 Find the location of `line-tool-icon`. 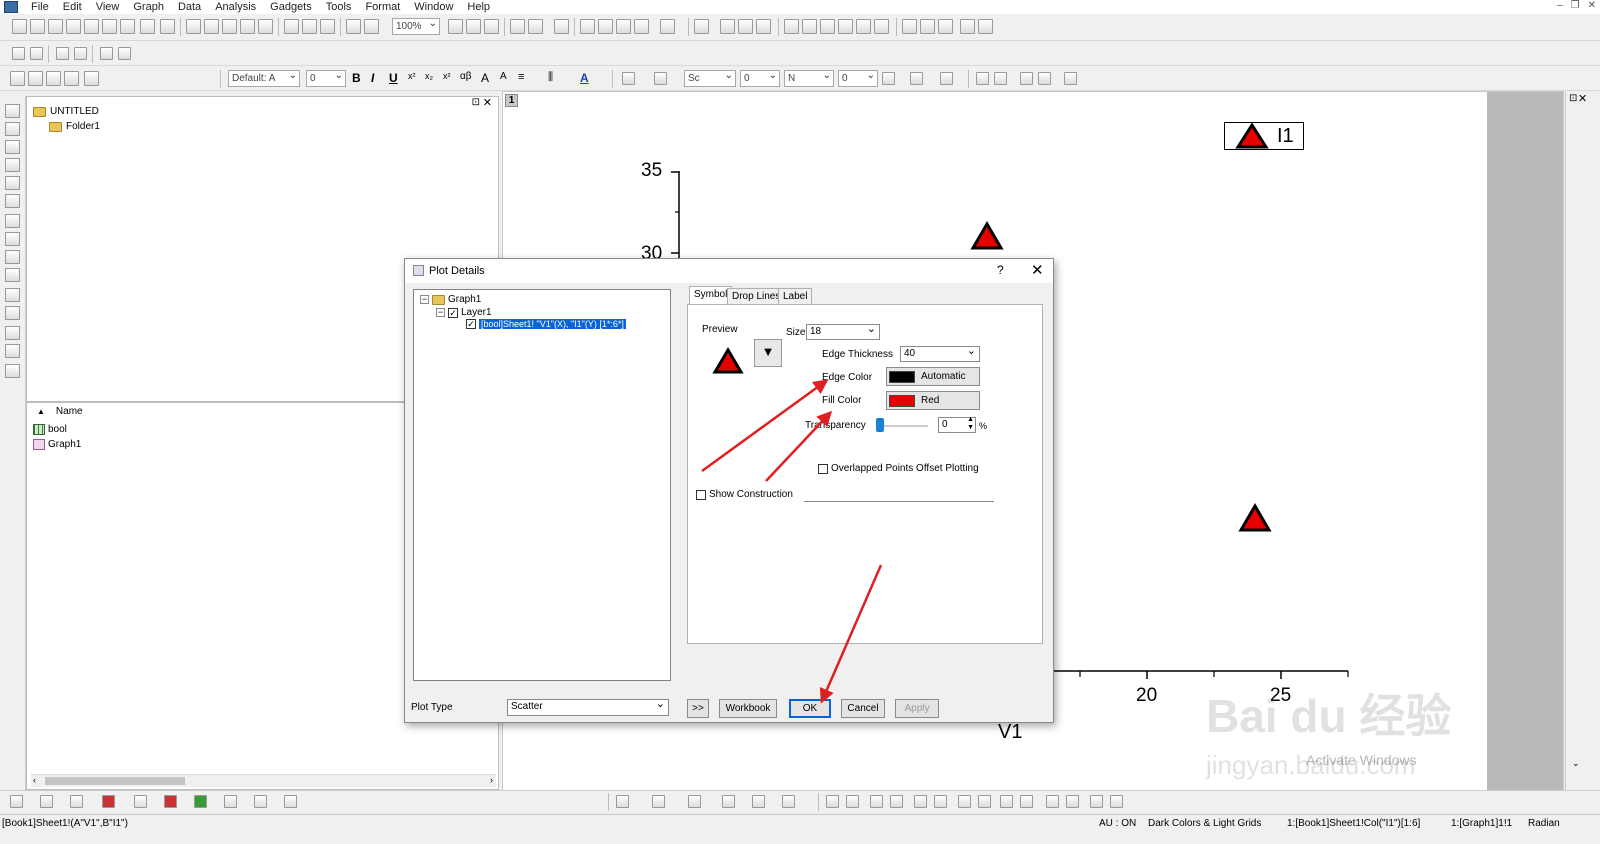

line-tool-icon is located at coordinates (12, 313).